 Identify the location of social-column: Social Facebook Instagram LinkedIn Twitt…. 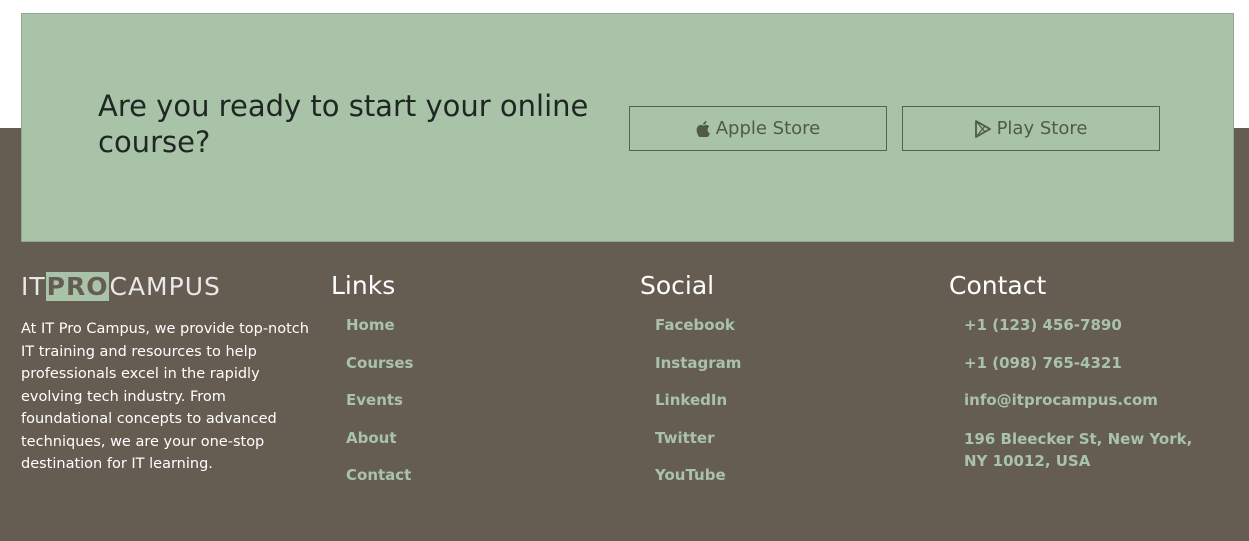
(690, 377).